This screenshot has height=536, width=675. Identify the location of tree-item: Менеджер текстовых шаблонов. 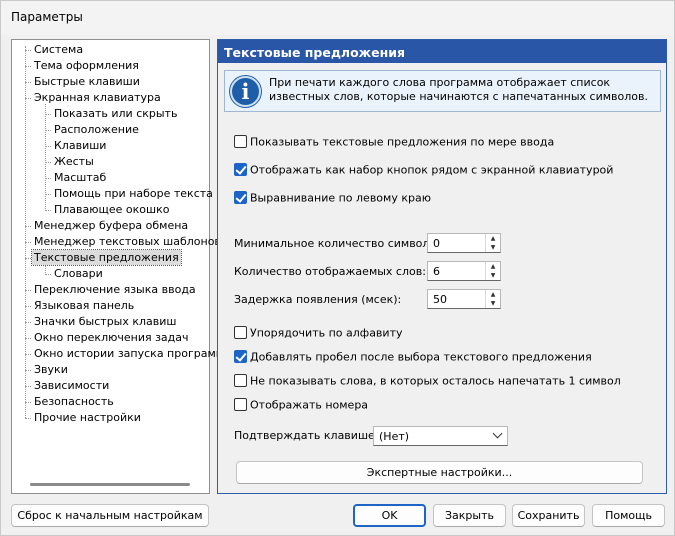
(127, 241).